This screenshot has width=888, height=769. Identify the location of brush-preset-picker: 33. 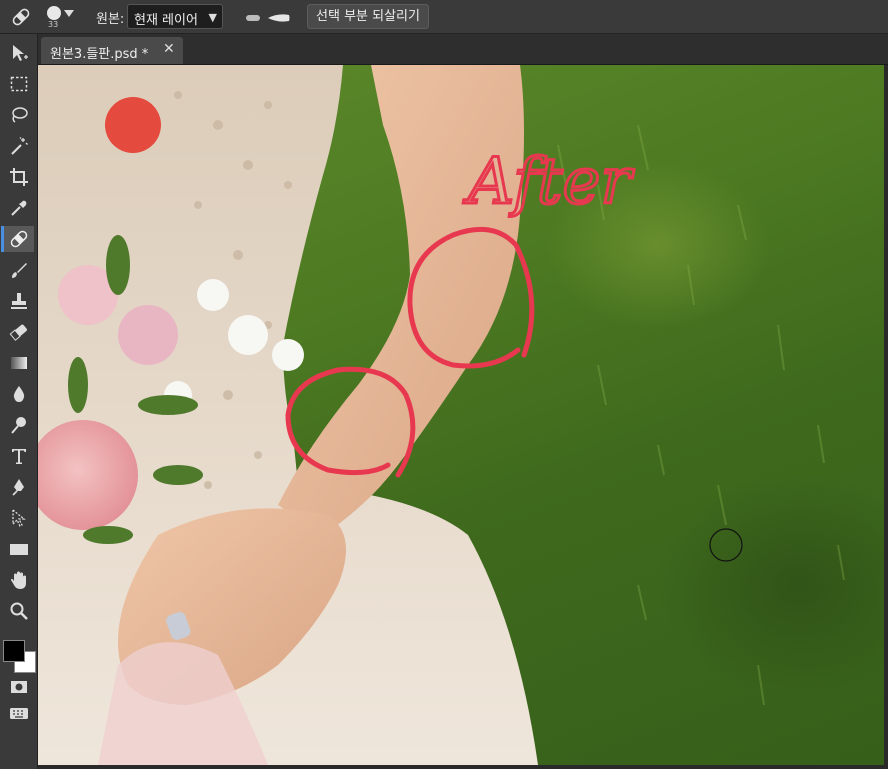
(61, 17).